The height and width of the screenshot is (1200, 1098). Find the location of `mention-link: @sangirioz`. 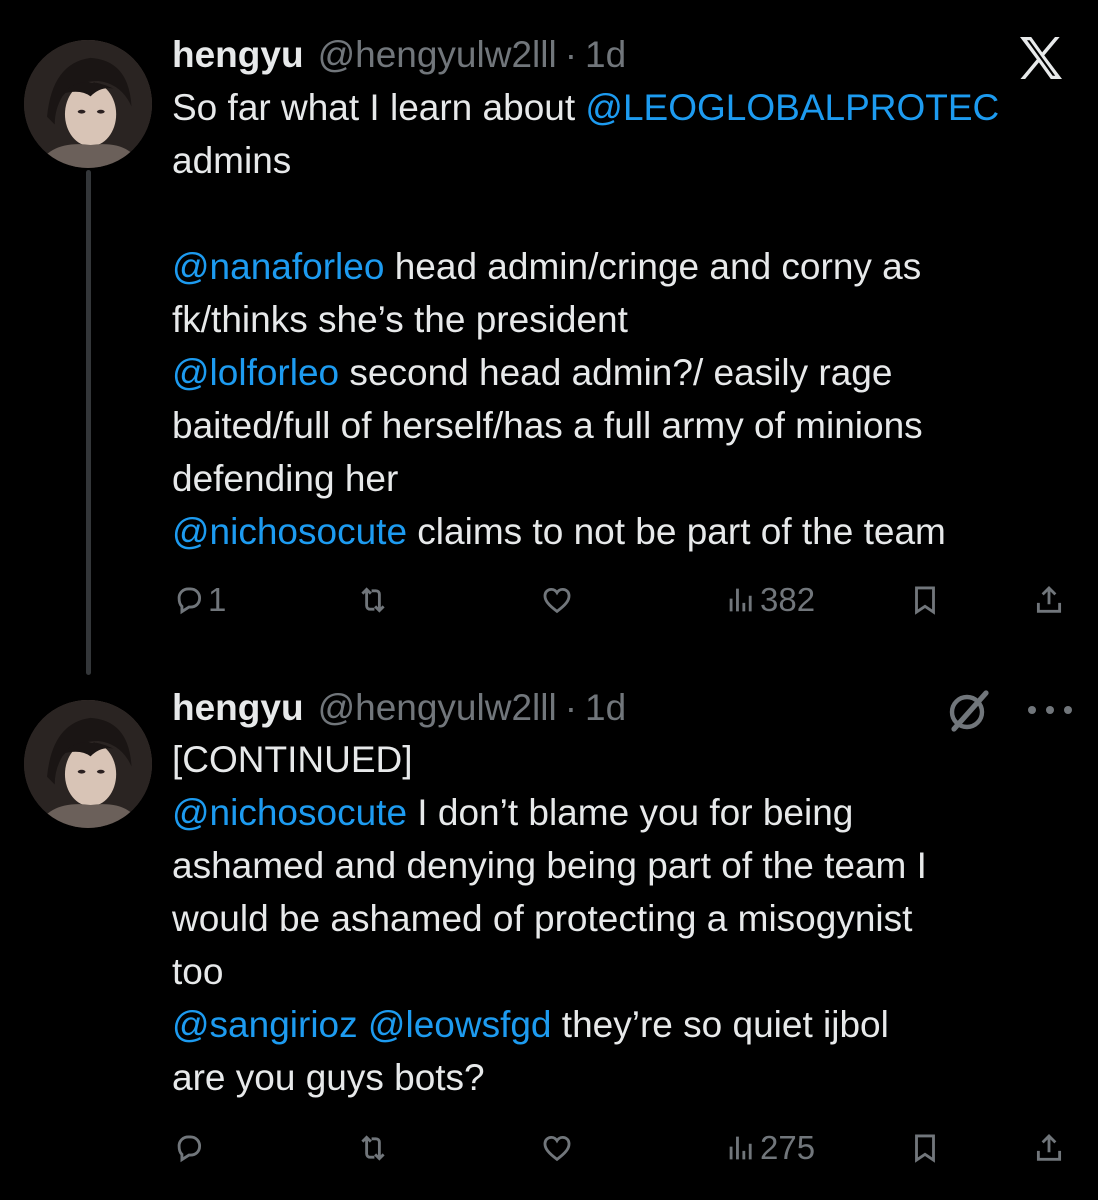

mention-link: @sangirioz is located at coordinates (265, 1024).